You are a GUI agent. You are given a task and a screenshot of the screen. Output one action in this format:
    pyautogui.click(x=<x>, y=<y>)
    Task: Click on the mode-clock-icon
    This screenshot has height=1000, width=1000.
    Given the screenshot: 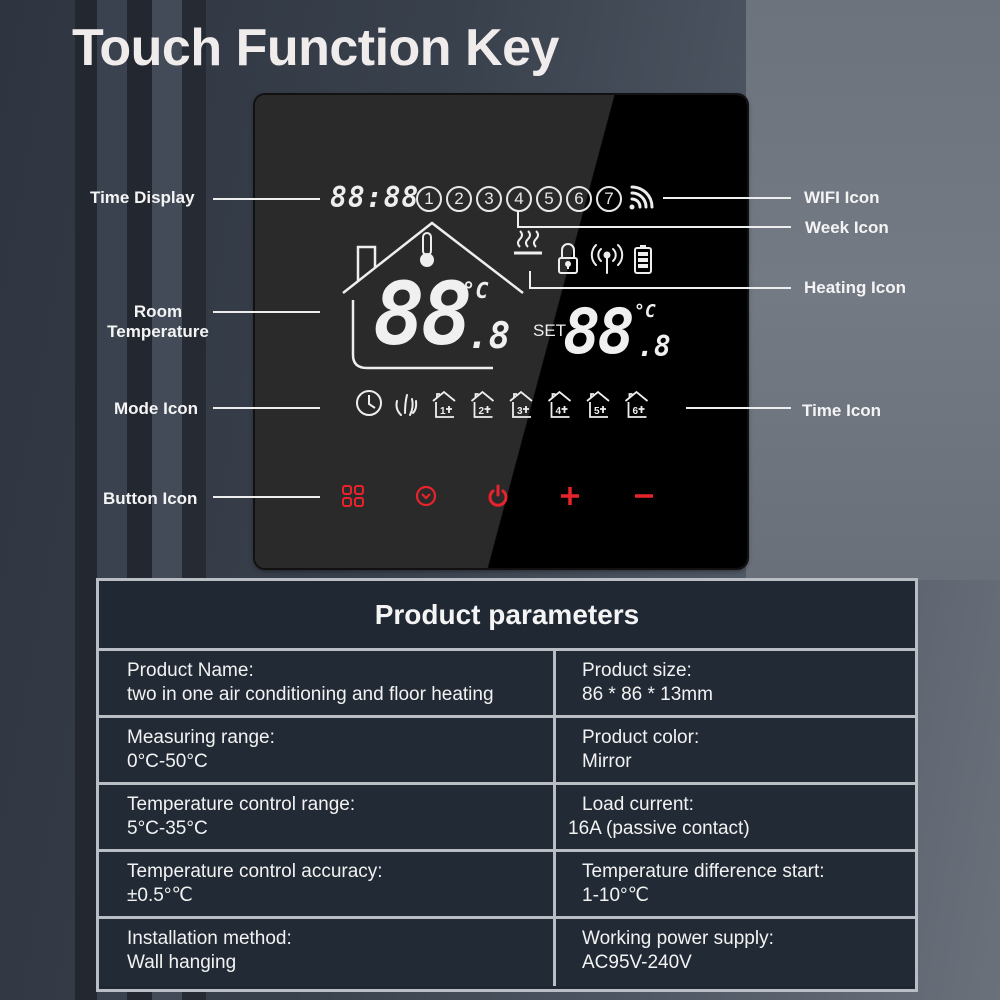 What is the action you would take?
    pyautogui.click(x=369, y=403)
    